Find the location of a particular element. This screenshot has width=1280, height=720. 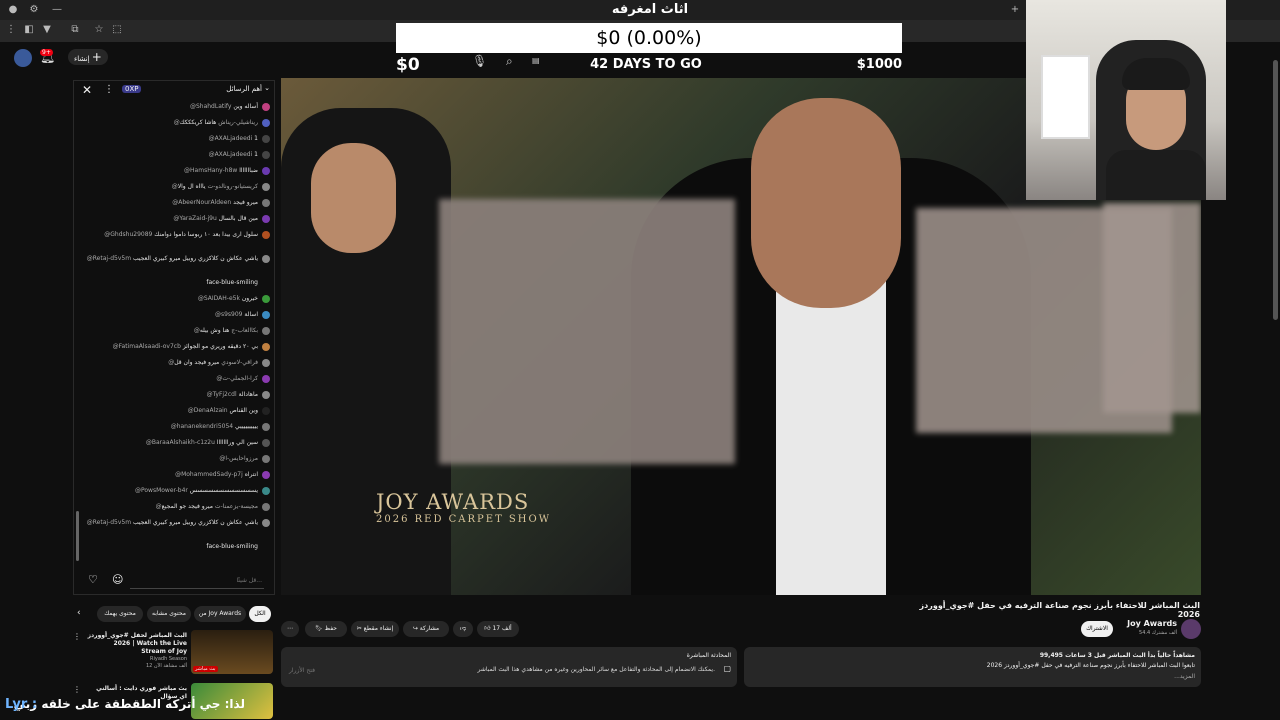

clip-button: ✂ إنشاء مقطع is located at coordinates (375, 629).